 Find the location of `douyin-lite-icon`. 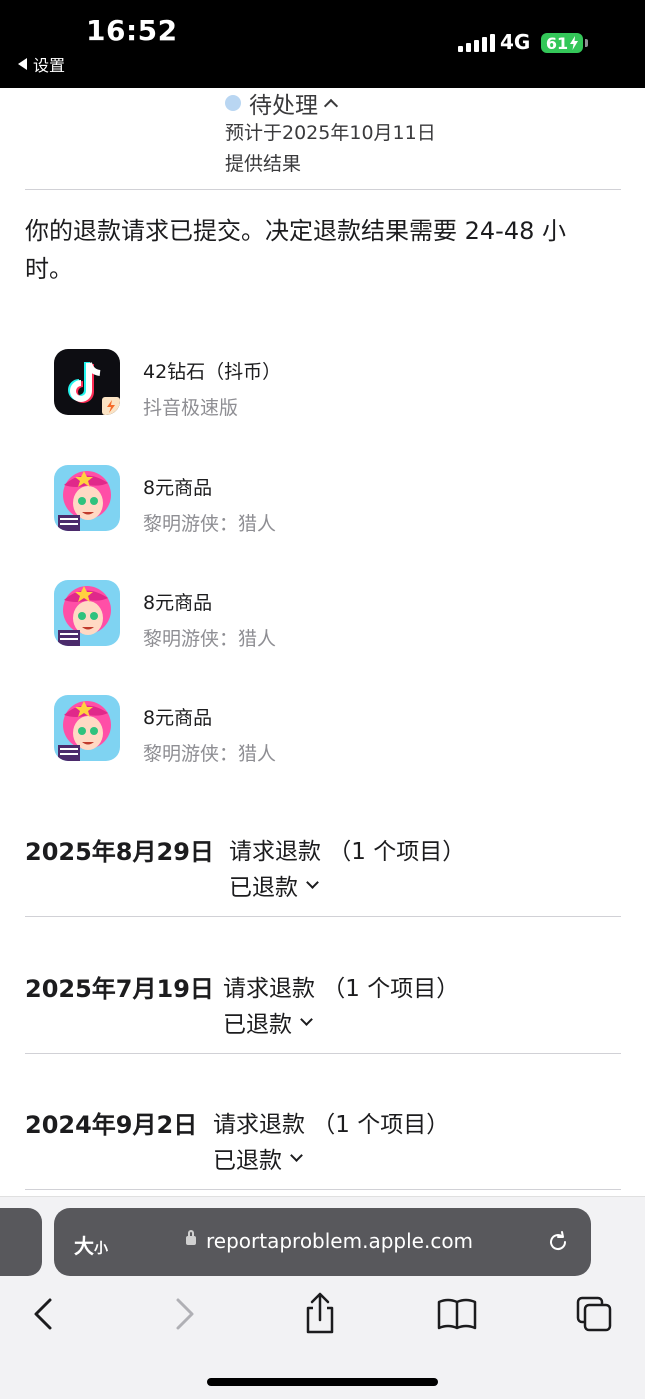

douyin-lite-icon is located at coordinates (87, 382).